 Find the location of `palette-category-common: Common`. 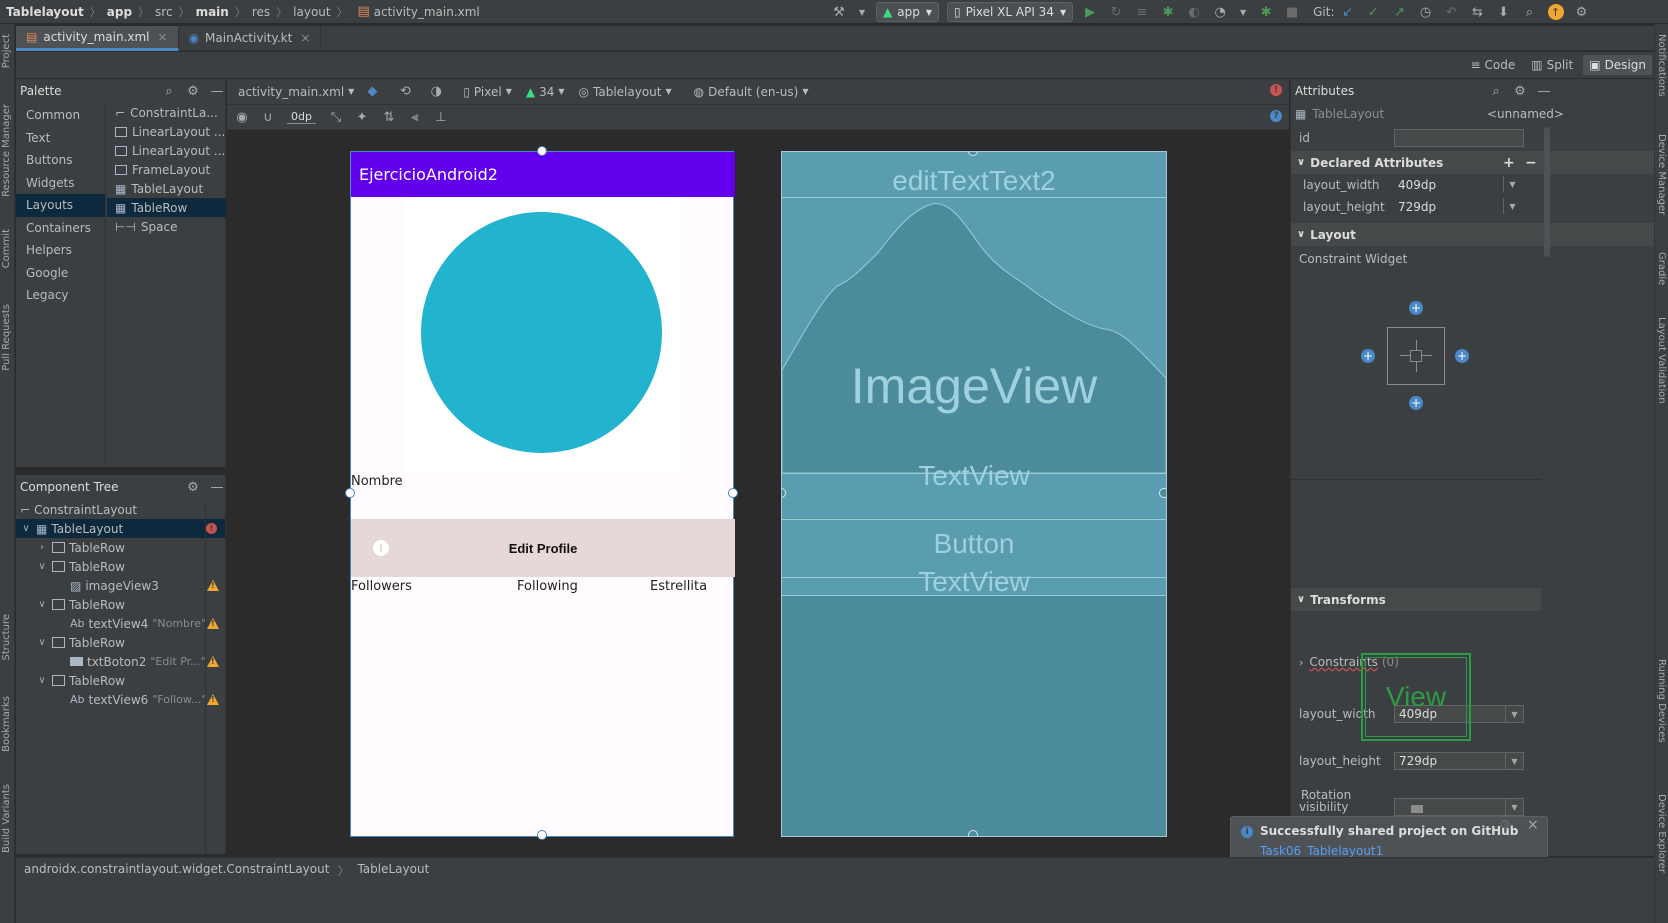

palette-category-common: Common is located at coordinates (60, 115).